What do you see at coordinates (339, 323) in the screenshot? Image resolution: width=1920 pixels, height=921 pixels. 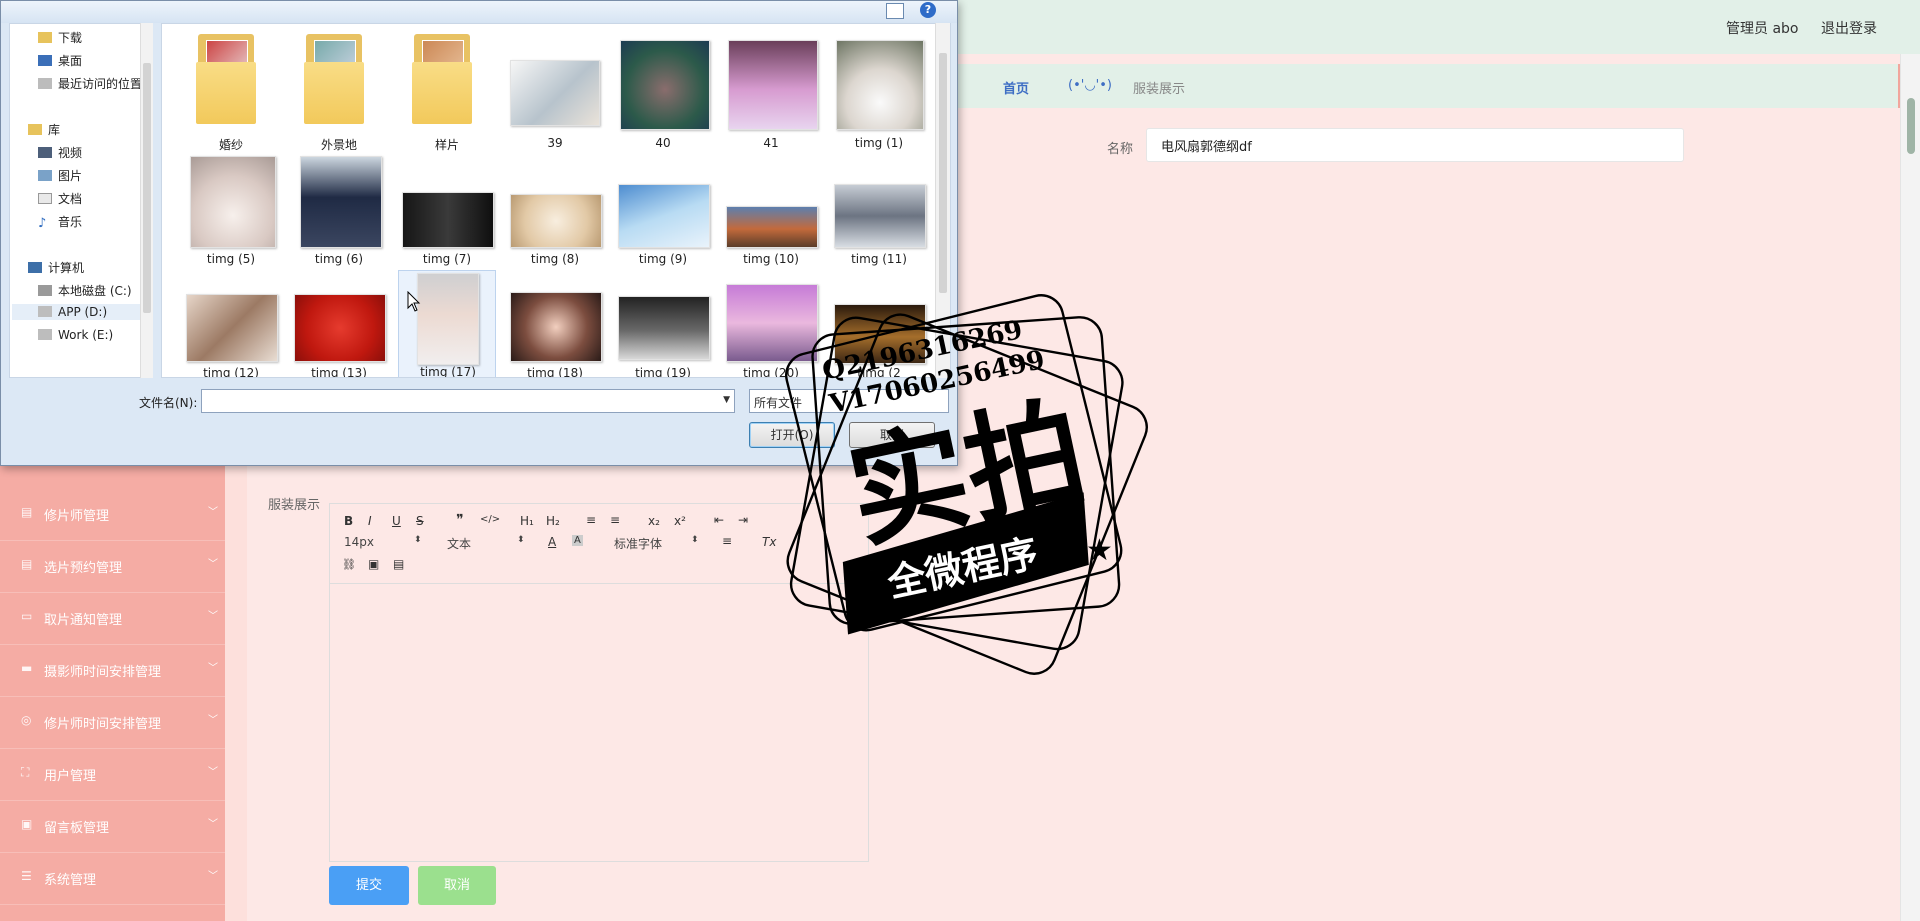 I see `file-image-timg-13: timg (13)` at bounding box center [339, 323].